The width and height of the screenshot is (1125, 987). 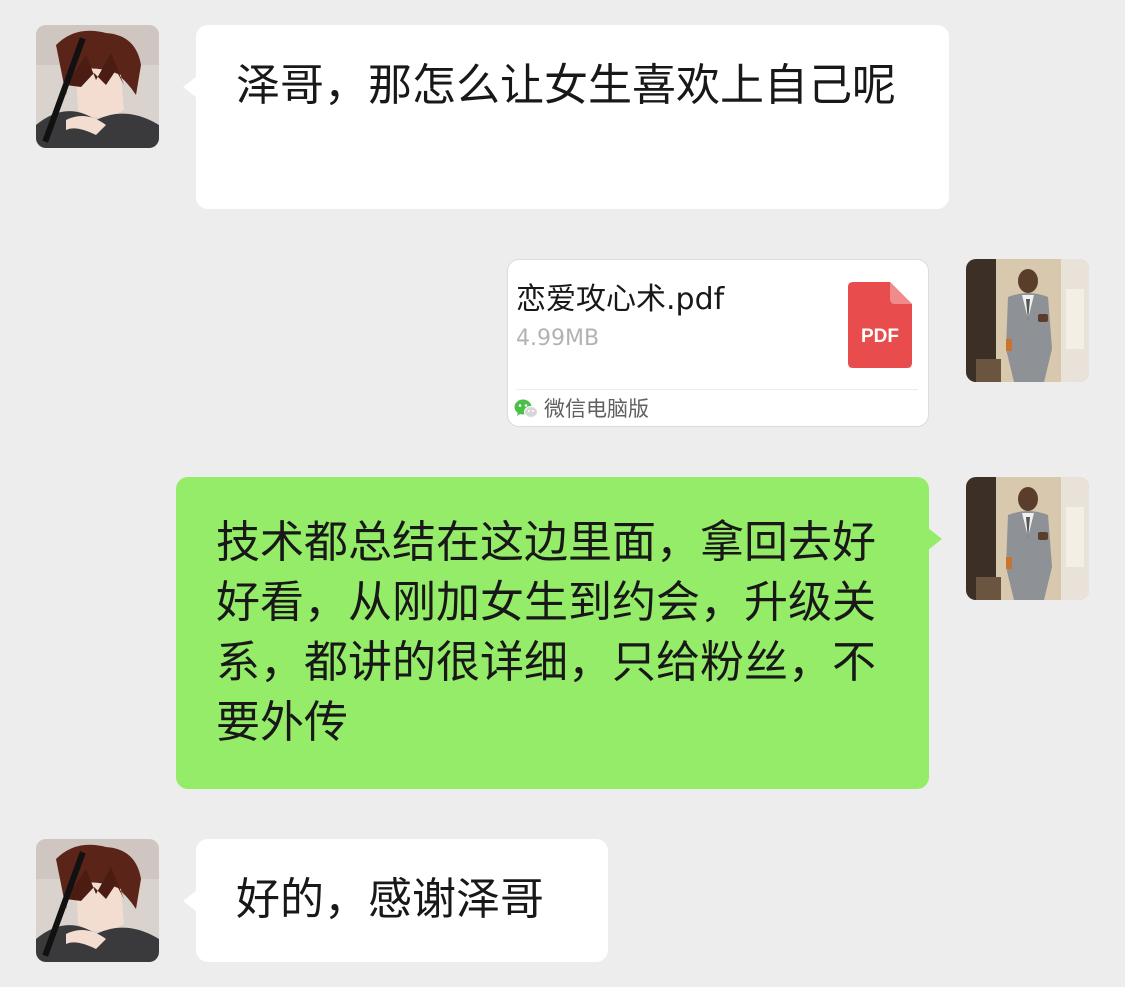 What do you see at coordinates (620, 299) in the screenshot?
I see `file-name: 恋爱攻心术.pdf` at bounding box center [620, 299].